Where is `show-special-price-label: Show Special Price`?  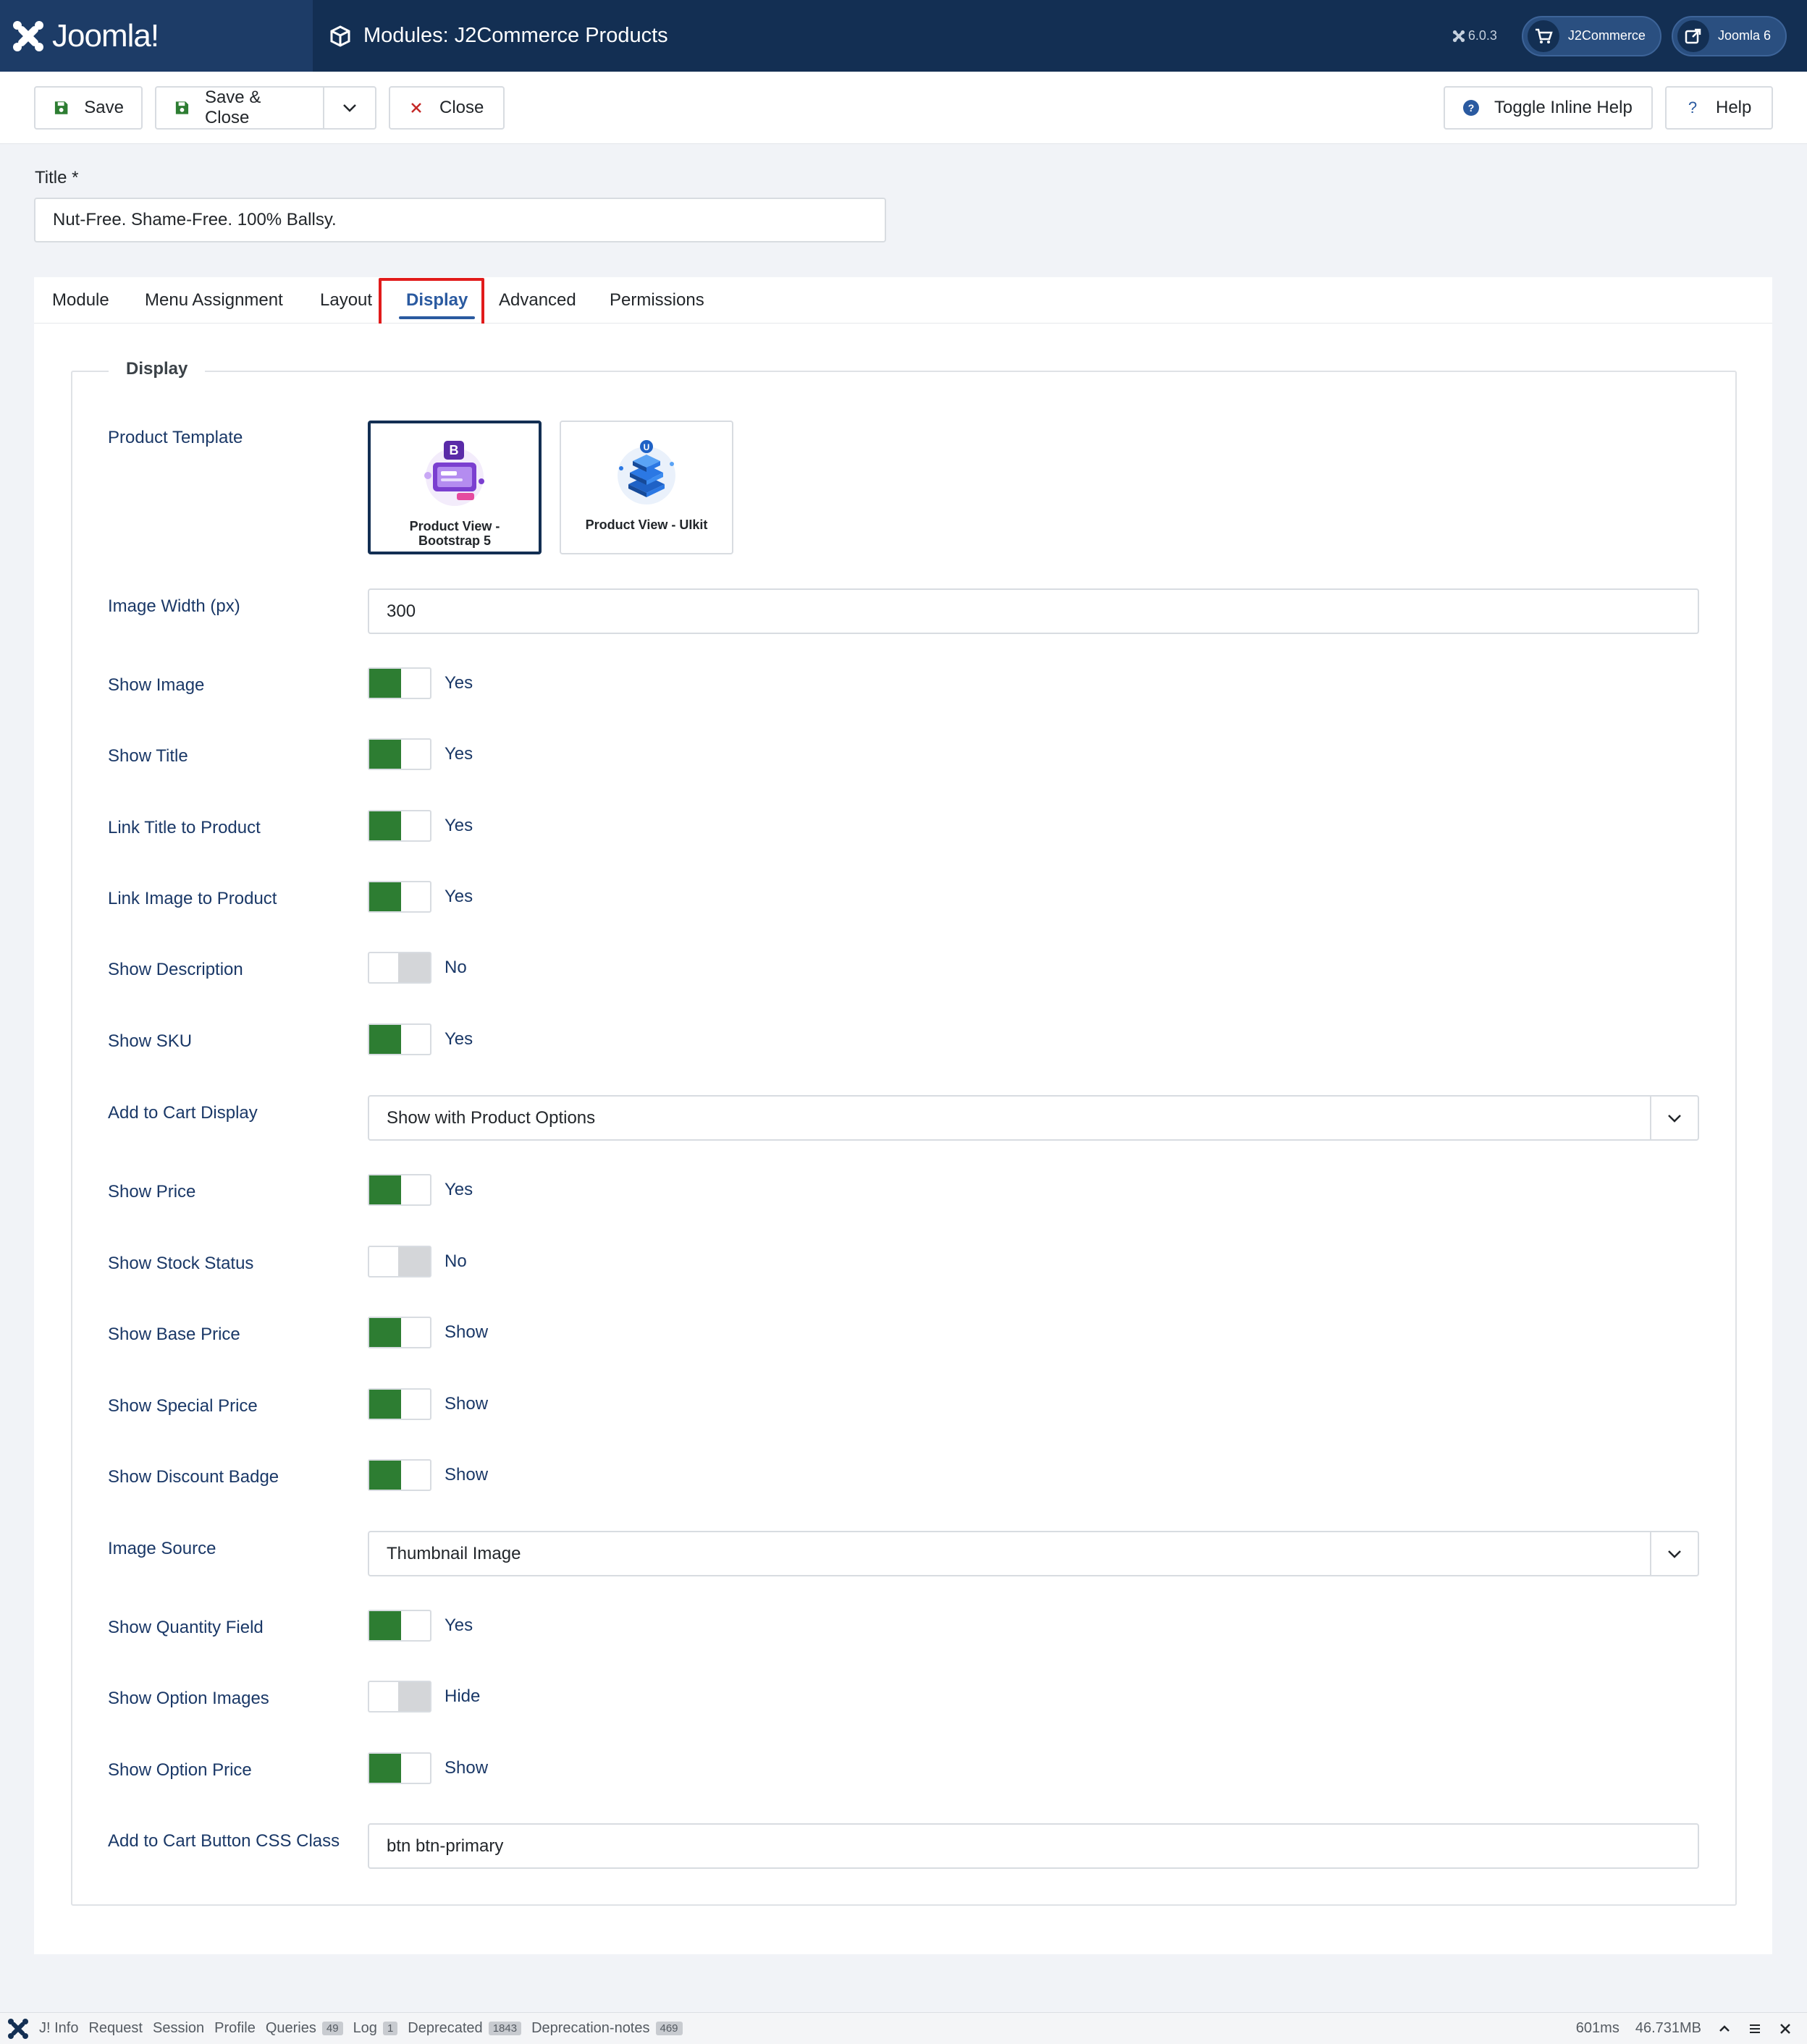
show-special-price-label: Show Special Price is located at coordinates (183, 1406).